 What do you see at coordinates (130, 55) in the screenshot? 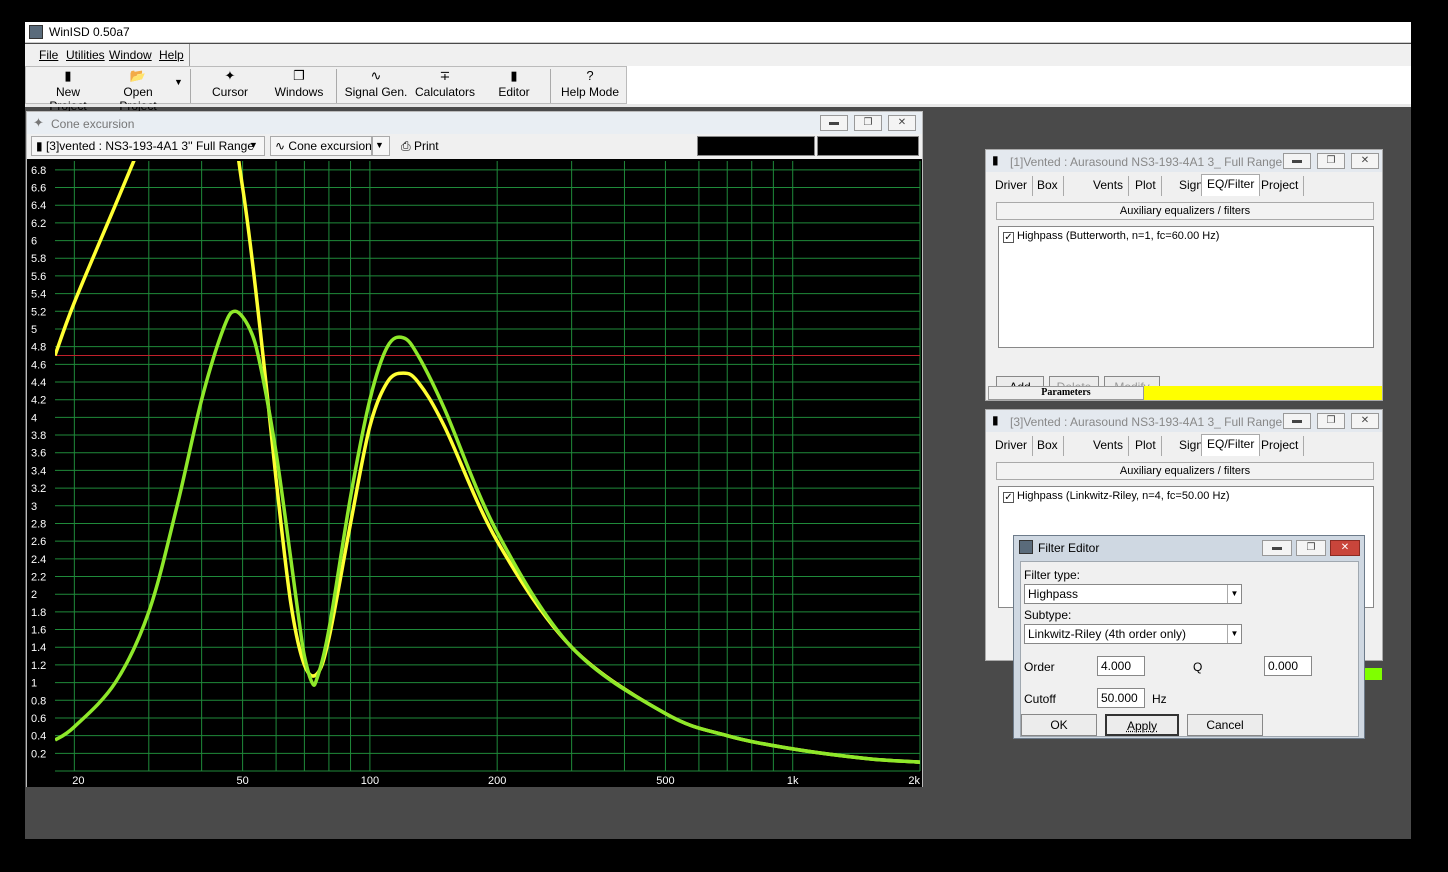
I see `menu-window: Window` at bounding box center [130, 55].